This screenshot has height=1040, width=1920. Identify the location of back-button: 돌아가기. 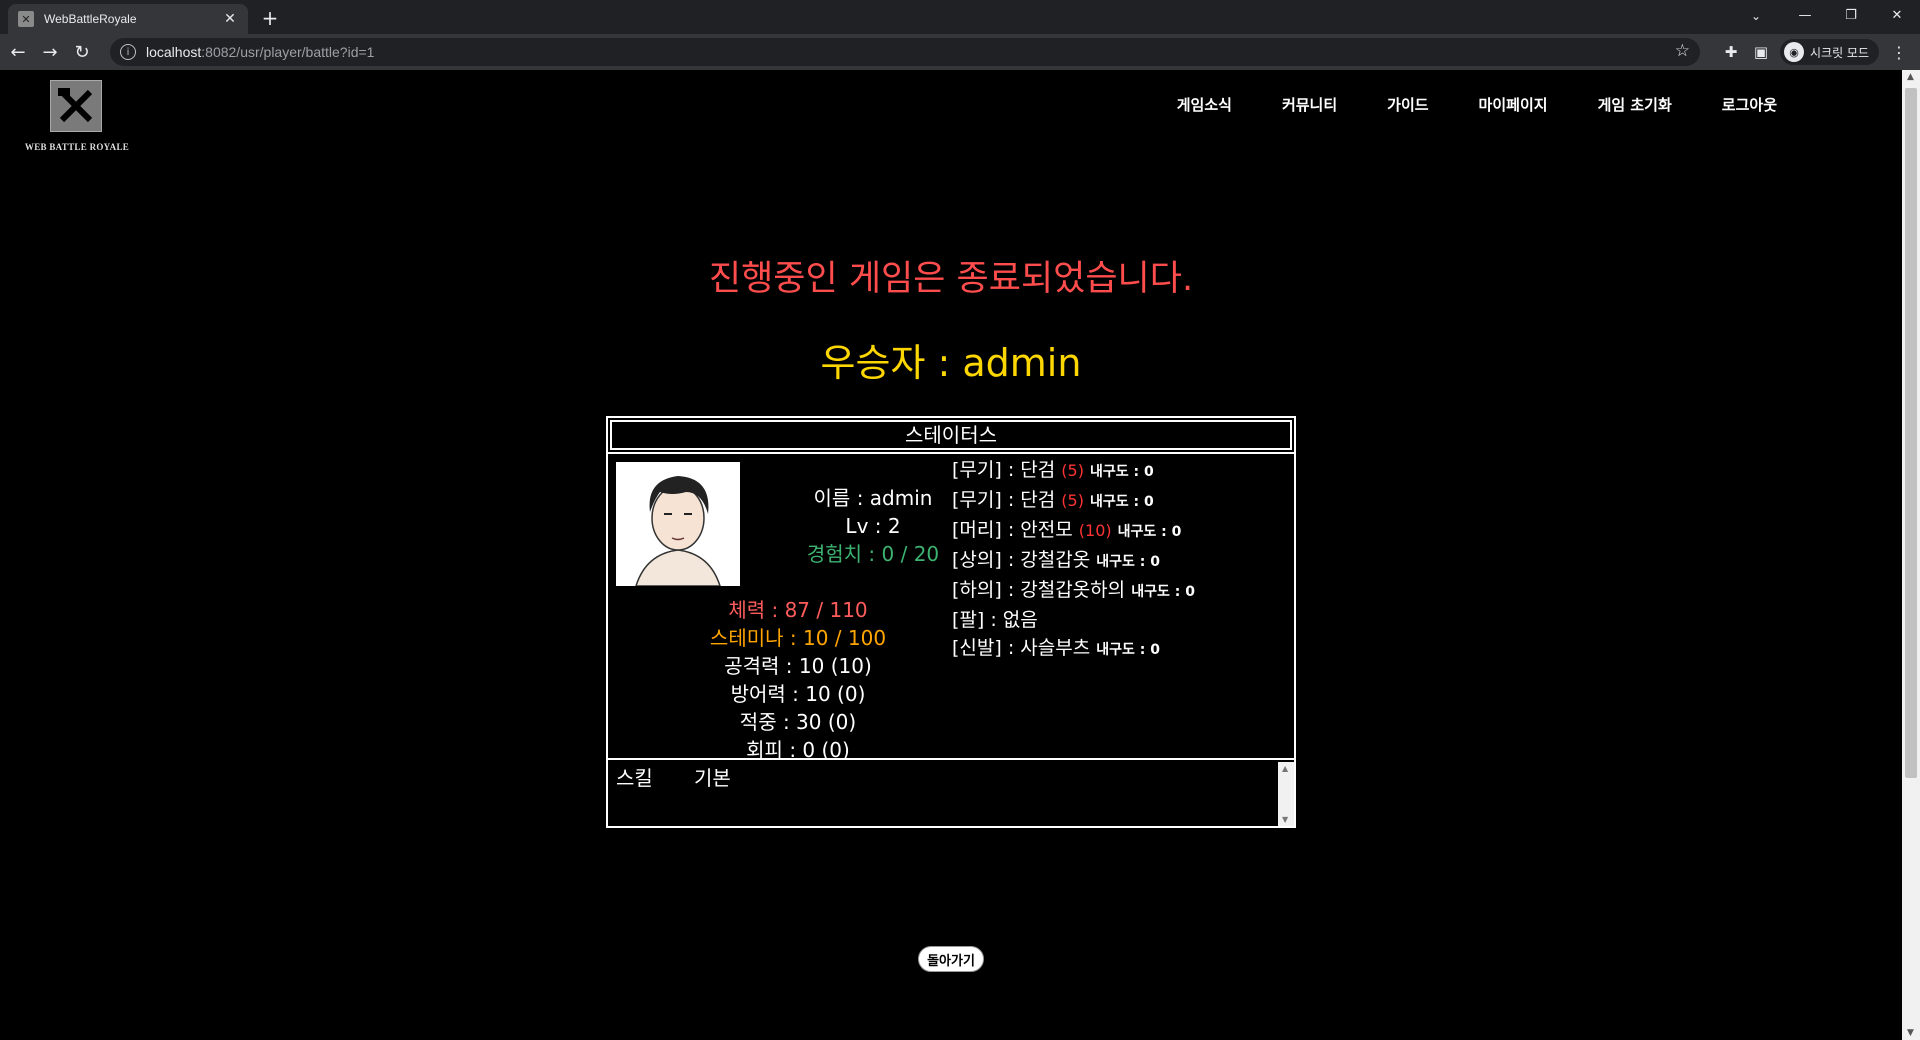
(951, 959).